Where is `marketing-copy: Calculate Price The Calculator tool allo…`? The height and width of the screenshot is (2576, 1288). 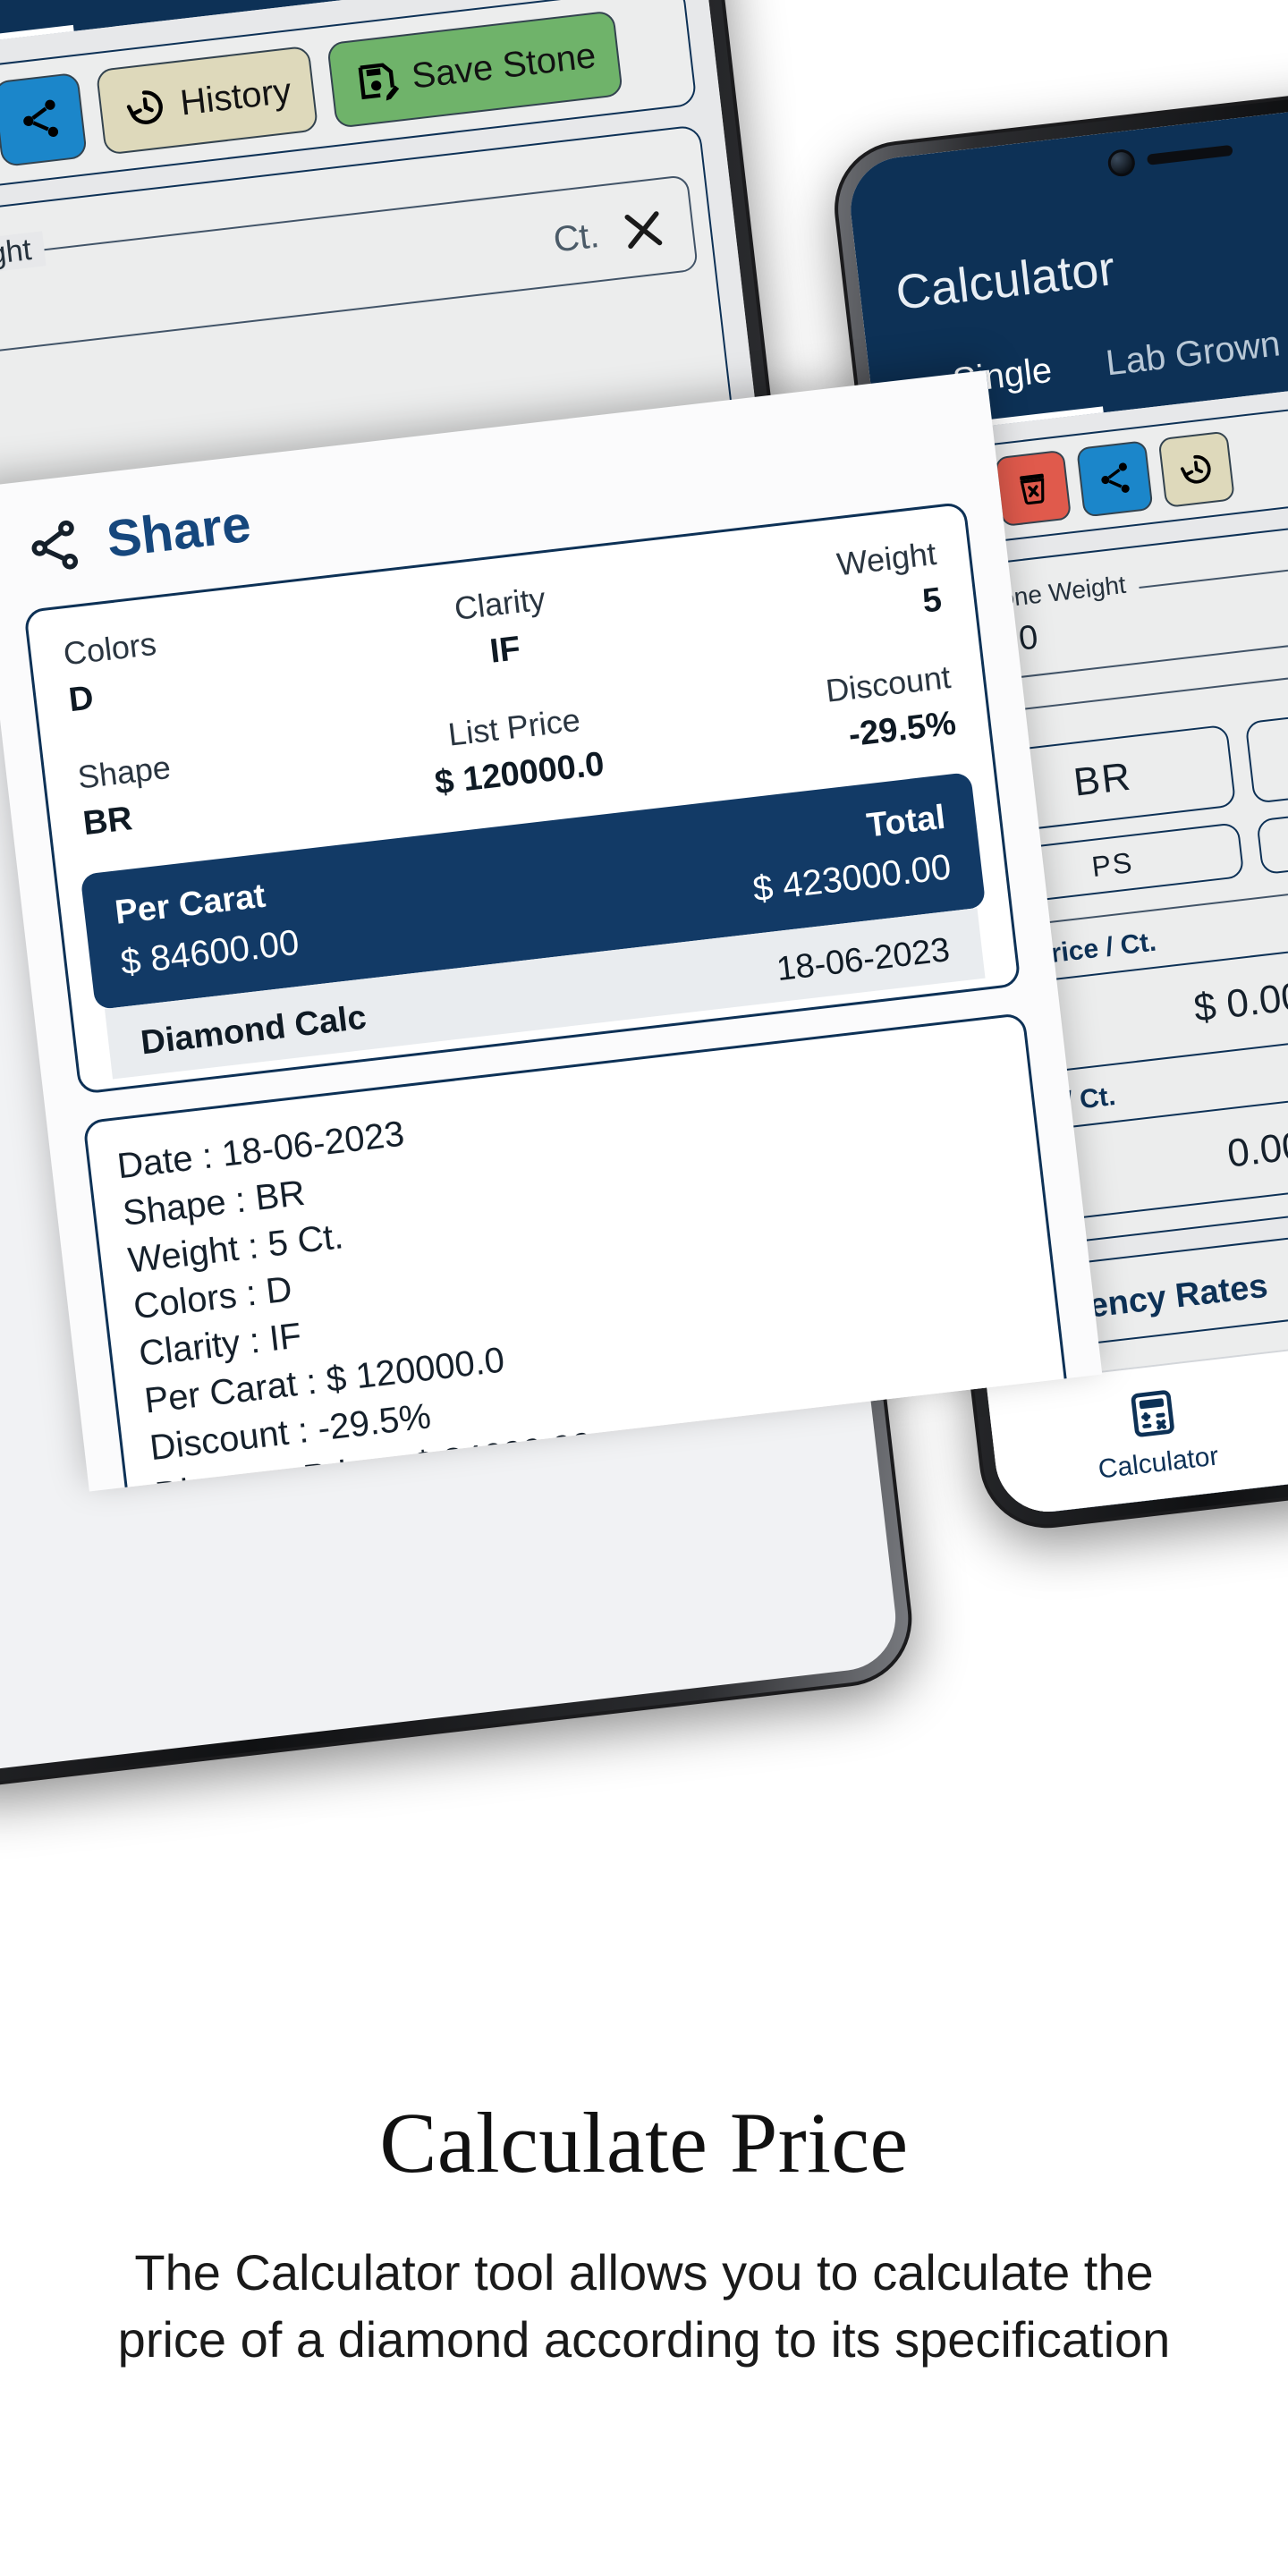 marketing-copy: Calculate Price The Calculator tool allo… is located at coordinates (644, 2233).